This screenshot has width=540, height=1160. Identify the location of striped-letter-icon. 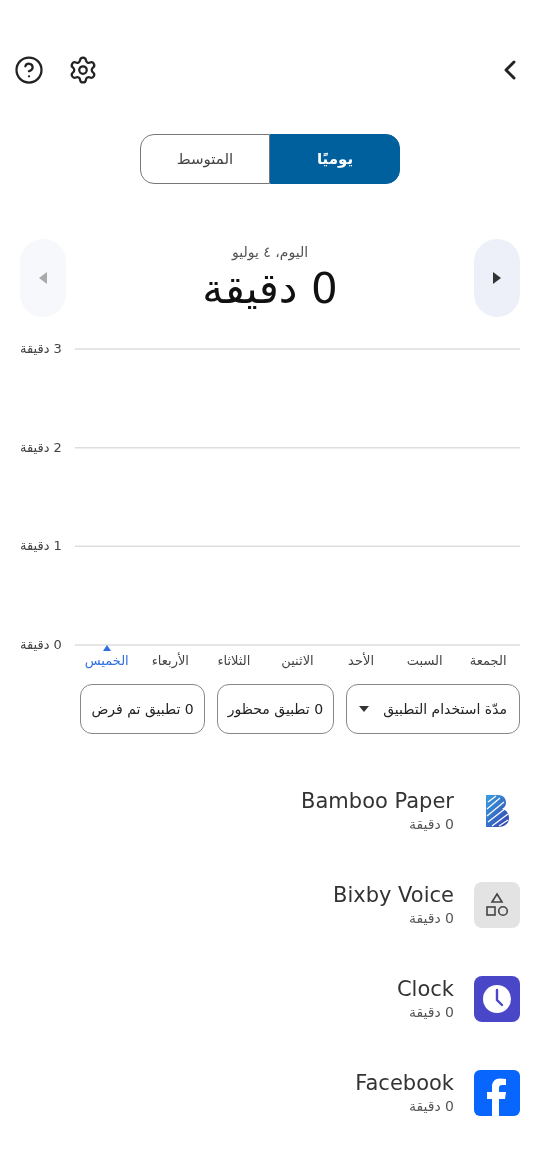
(497, 811).